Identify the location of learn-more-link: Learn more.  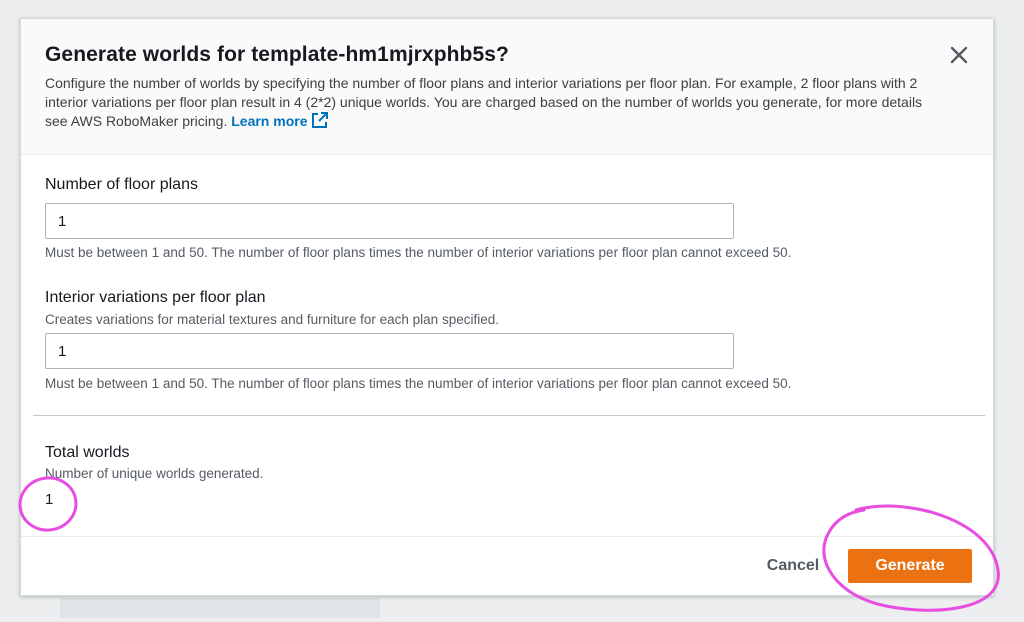
(280, 120).